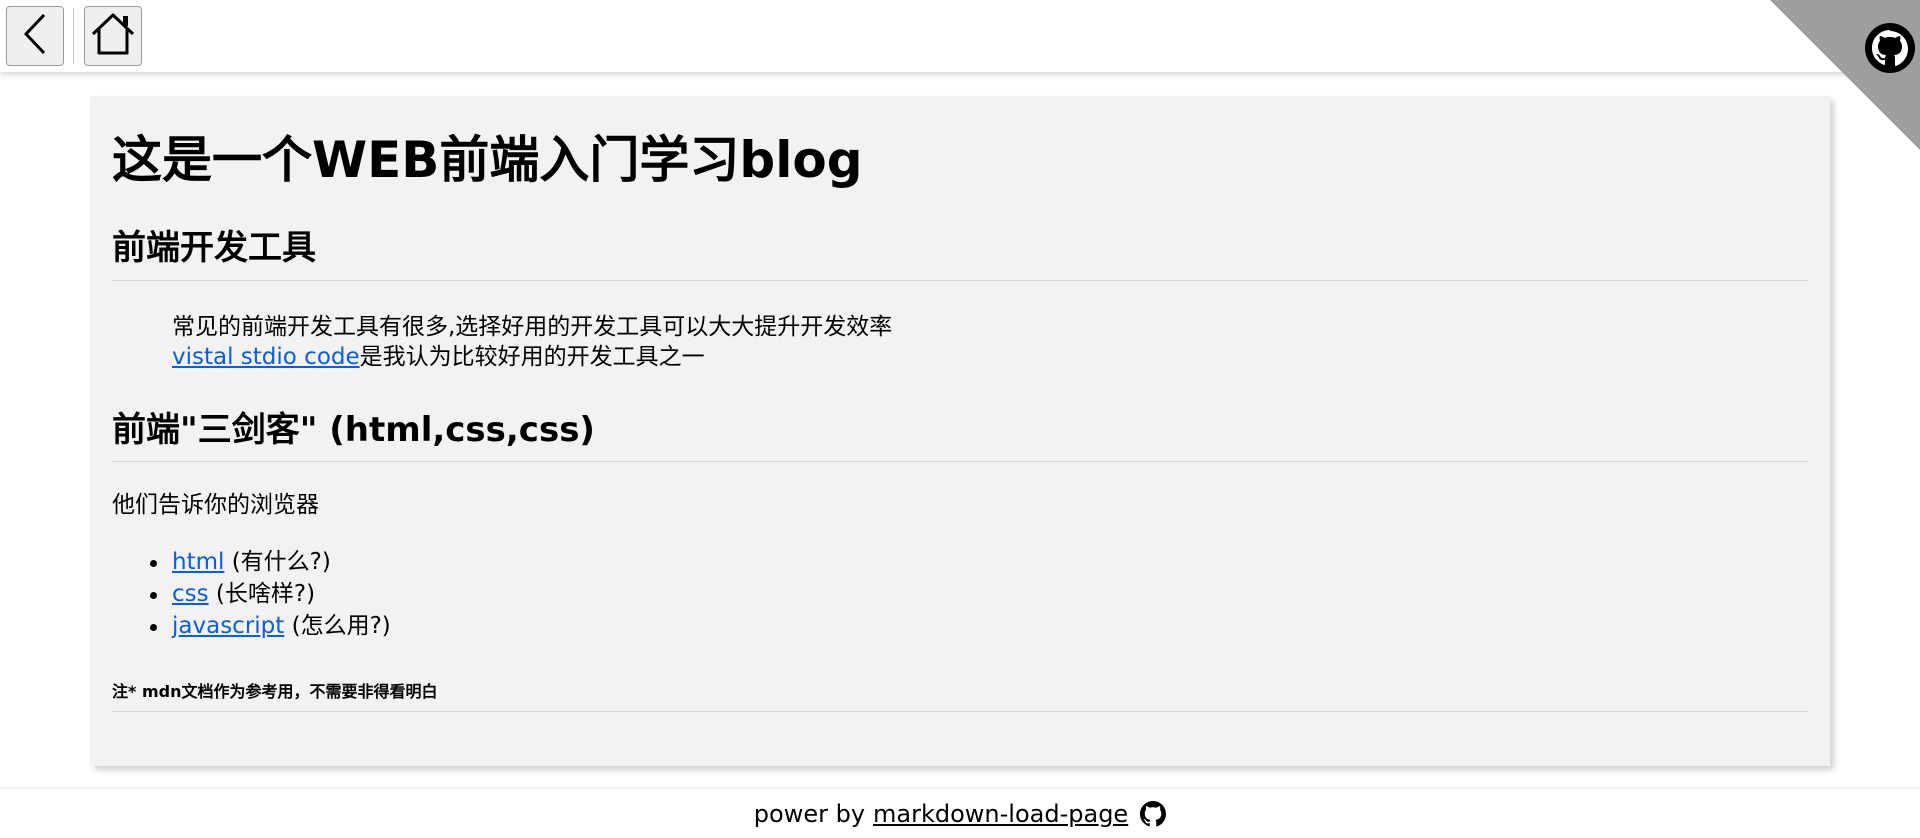  What do you see at coordinates (1000, 814) in the screenshot?
I see `footer-project-link: markdown-load-page` at bounding box center [1000, 814].